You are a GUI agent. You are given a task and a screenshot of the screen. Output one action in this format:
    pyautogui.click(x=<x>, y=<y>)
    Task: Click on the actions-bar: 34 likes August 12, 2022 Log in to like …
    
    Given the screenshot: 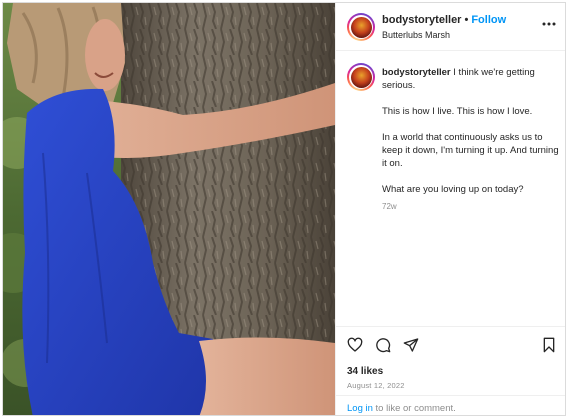 What is the action you would take?
    pyautogui.click(x=450, y=370)
    